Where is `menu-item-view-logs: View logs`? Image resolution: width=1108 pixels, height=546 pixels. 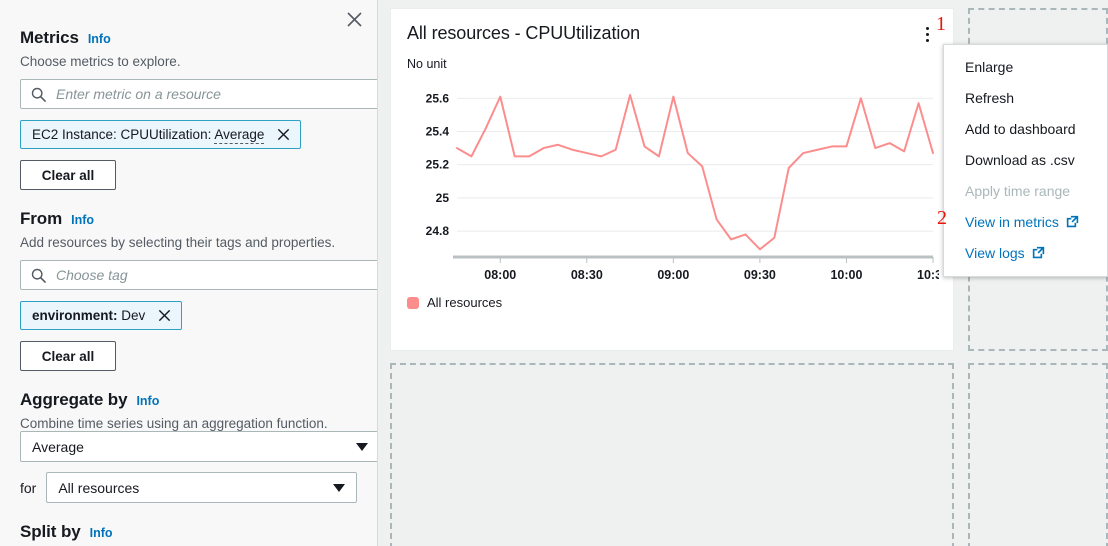
menu-item-view-logs: View logs is located at coordinates (1025, 252).